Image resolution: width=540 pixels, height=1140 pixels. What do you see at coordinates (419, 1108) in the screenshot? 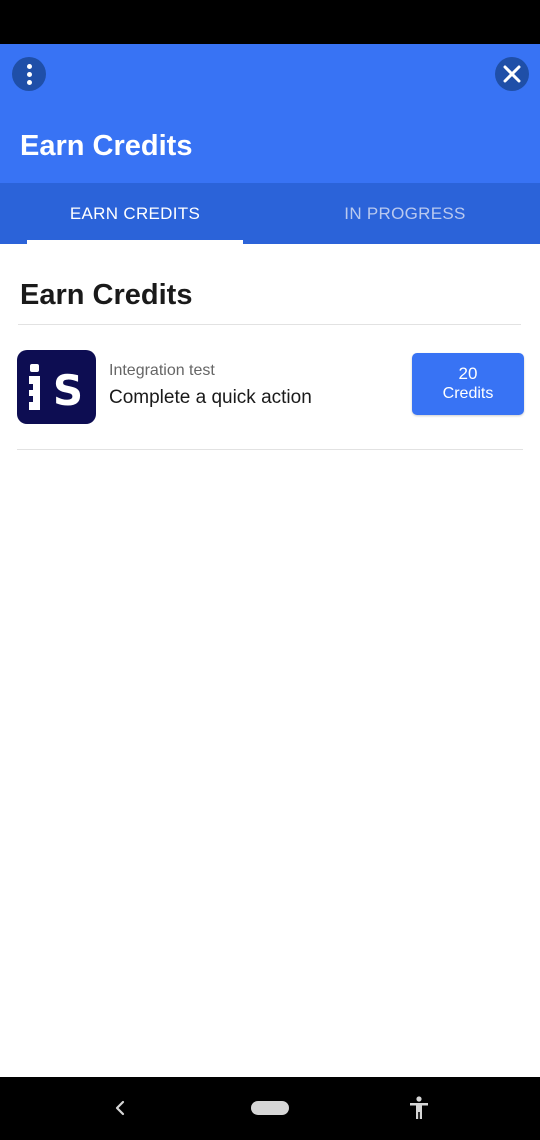
I see `accessibility-icon` at bounding box center [419, 1108].